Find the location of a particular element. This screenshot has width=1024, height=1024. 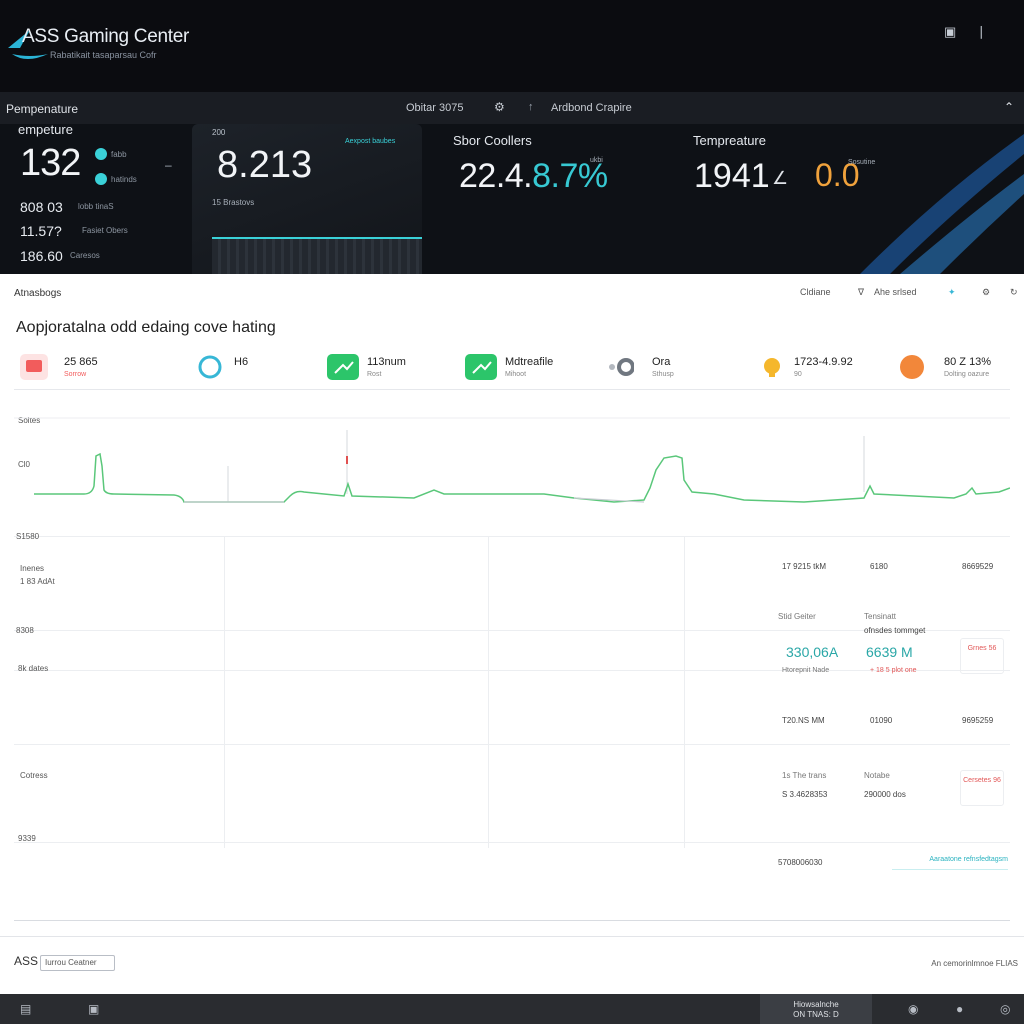

header-mid-label: Obitar 3075 is located at coordinates (434, 108).